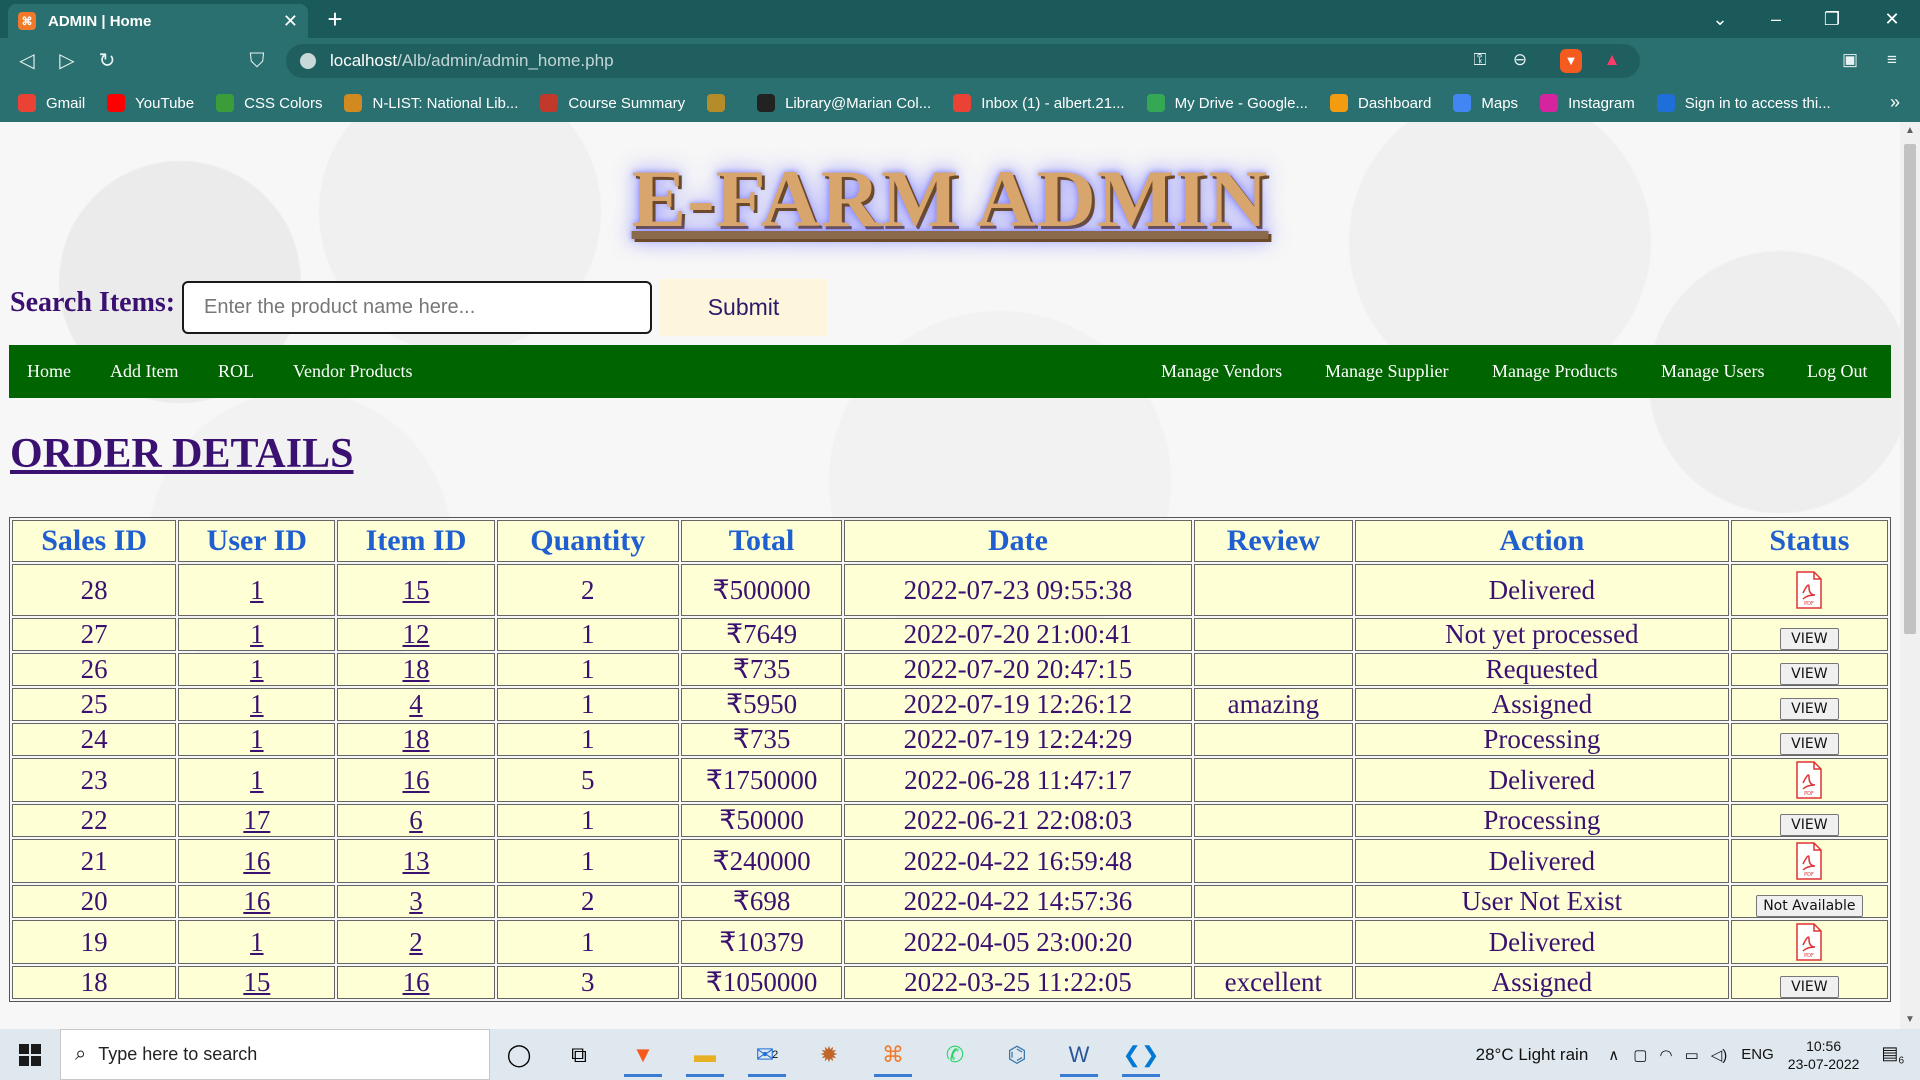 The height and width of the screenshot is (1080, 1920). I want to click on scroll-down-icon: ▼, so click(1910, 1020).